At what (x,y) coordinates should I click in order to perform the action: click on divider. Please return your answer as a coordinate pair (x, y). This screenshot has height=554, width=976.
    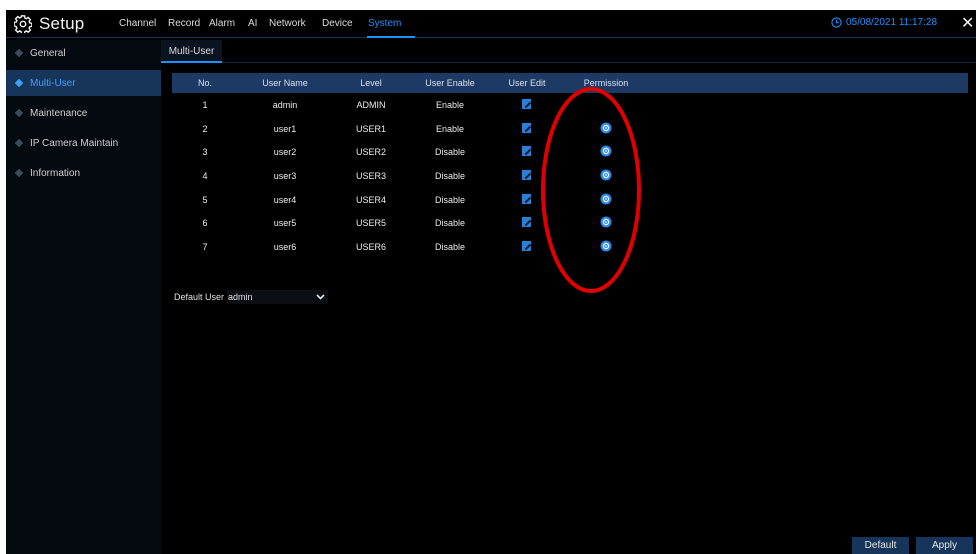
    Looking at the image, I should click on (568, 62).